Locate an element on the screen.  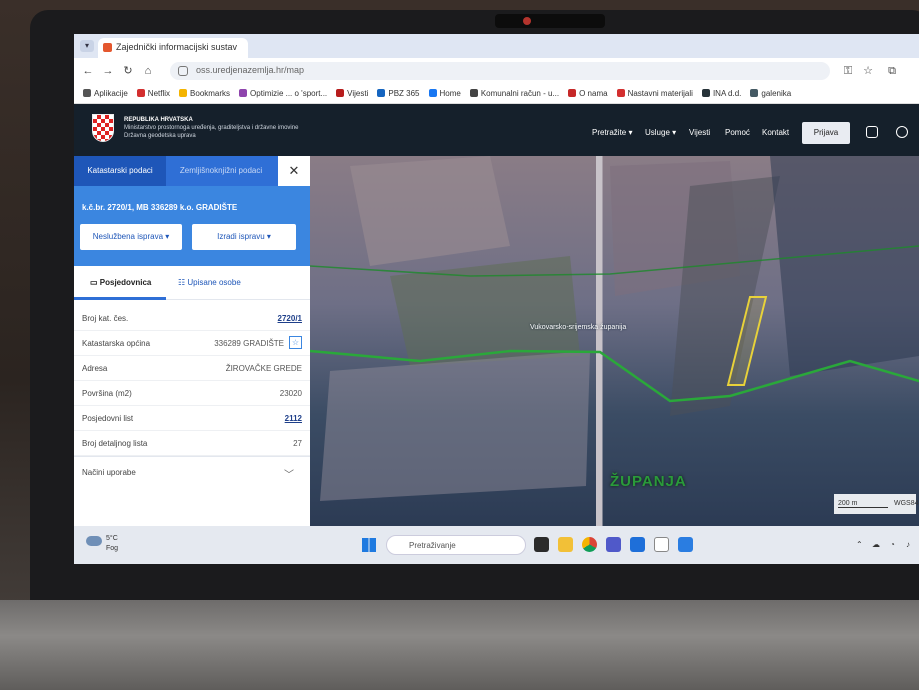
bookmark-item: INA d.d. is located at coordinates (721, 93).